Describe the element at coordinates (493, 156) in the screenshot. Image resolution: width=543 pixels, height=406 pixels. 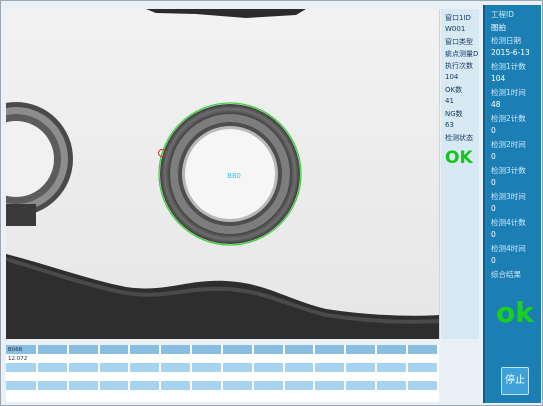
I see `time2-value: 0` at that location.